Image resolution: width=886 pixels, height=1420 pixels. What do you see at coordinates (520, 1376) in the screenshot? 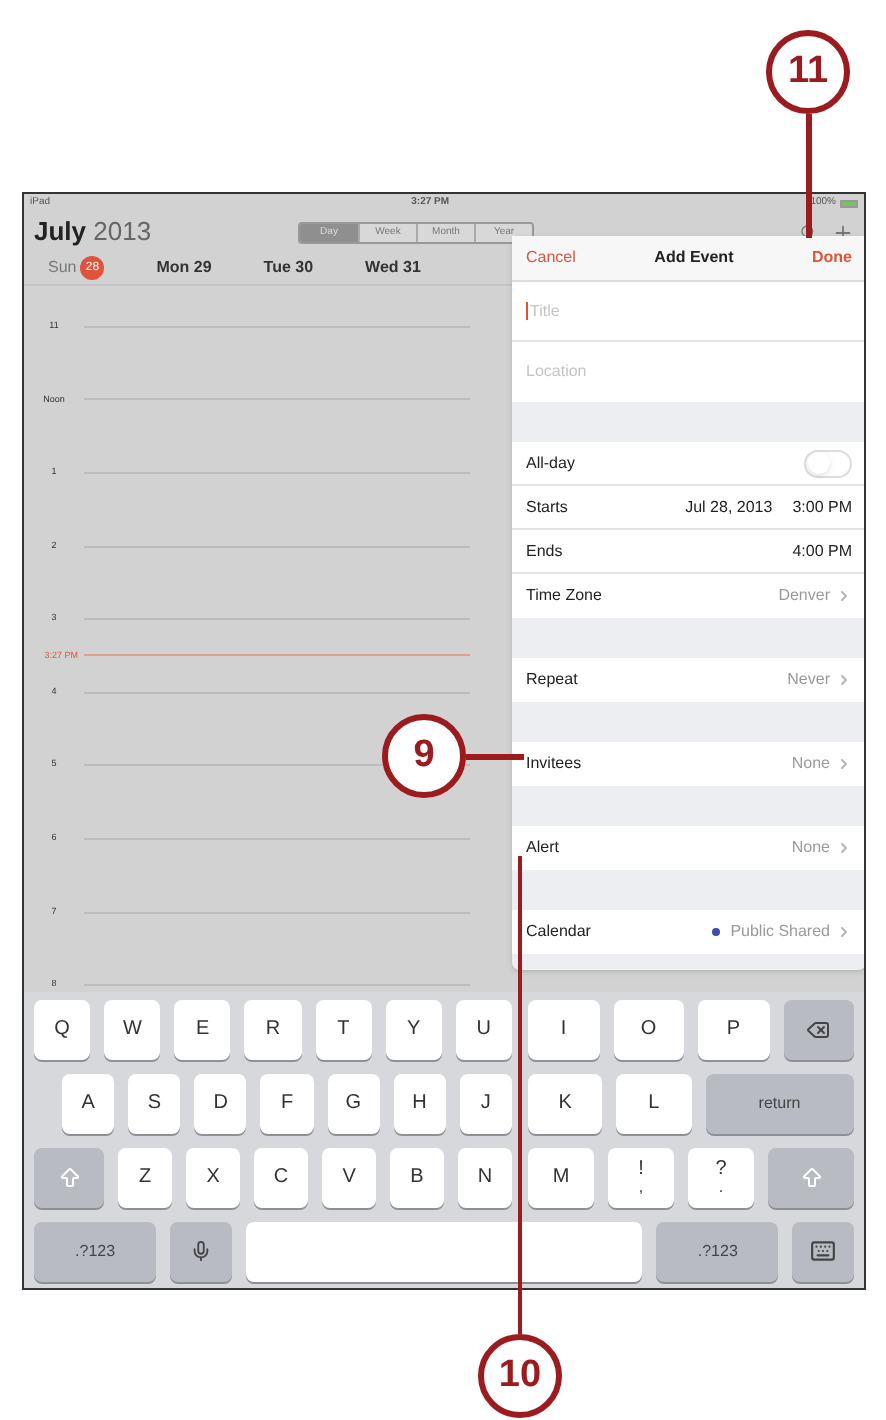
I see `callout-number: 10` at bounding box center [520, 1376].